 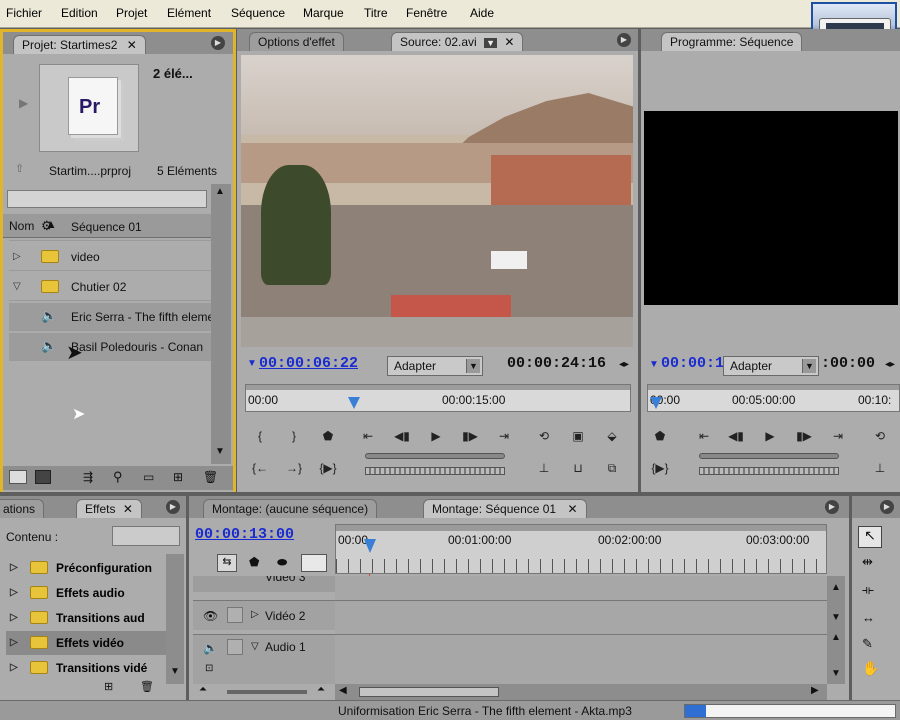 I want to click on automate-icon: ⇶, so click(x=88, y=477).